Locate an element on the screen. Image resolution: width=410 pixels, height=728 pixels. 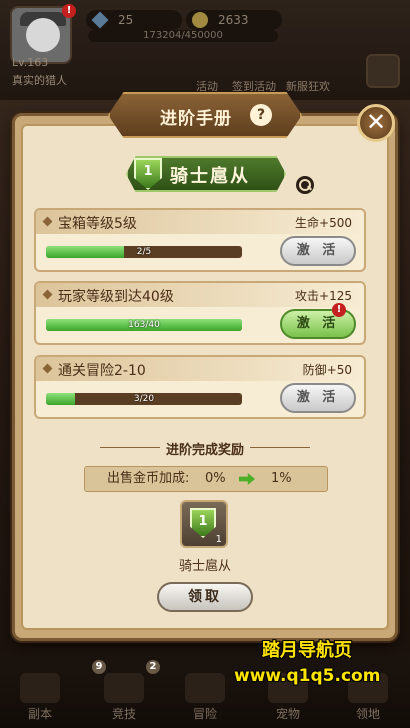
task-reward: 攻击+125 is located at coordinates (323, 296).